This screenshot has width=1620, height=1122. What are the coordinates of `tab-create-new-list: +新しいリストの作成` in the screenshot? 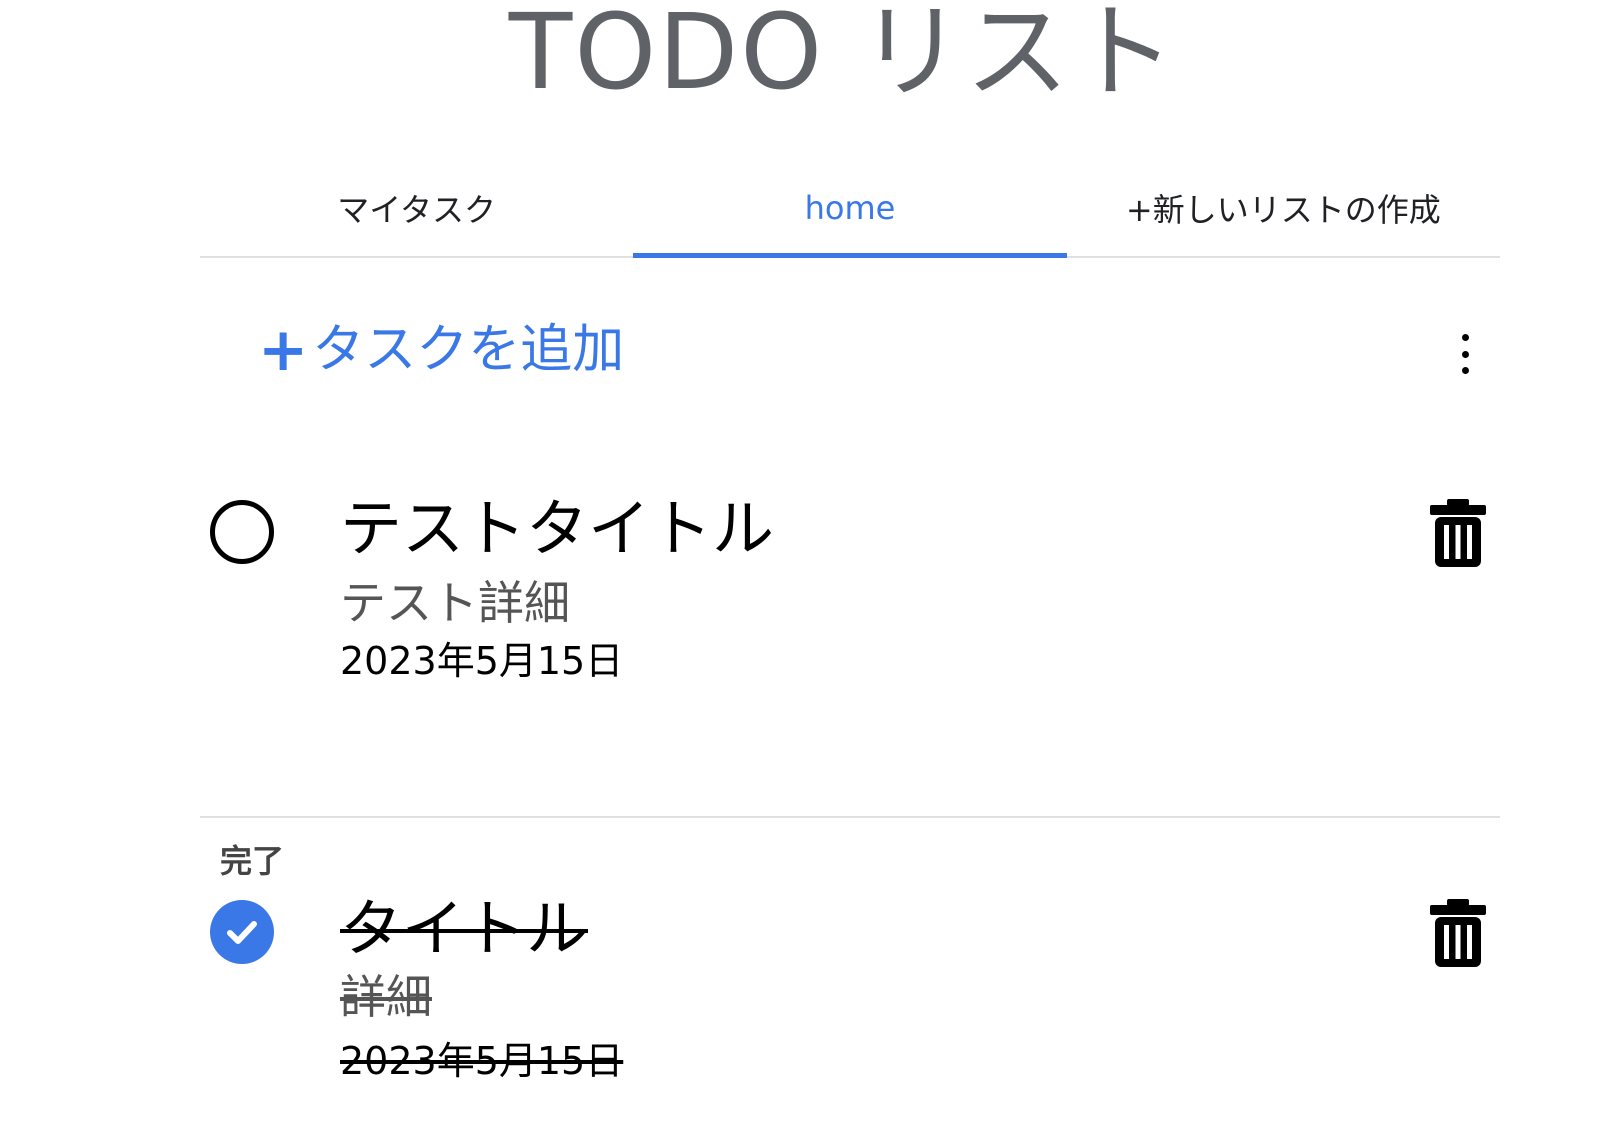 It's located at (1283, 208).